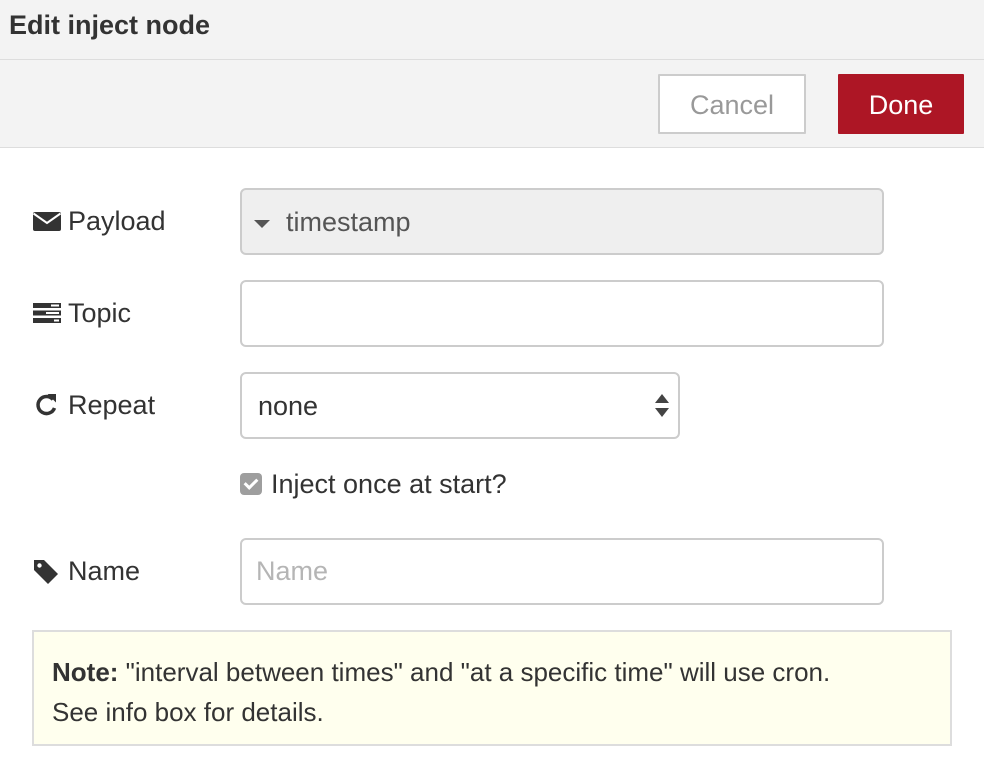 This screenshot has height=762, width=984. What do you see at coordinates (732, 104) in the screenshot?
I see `cancel-button: Cancel` at bounding box center [732, 104].